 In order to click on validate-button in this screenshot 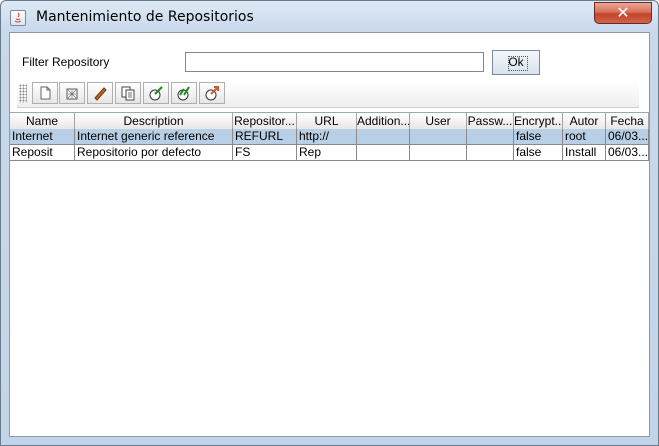, I will do `click(156, 93)`.